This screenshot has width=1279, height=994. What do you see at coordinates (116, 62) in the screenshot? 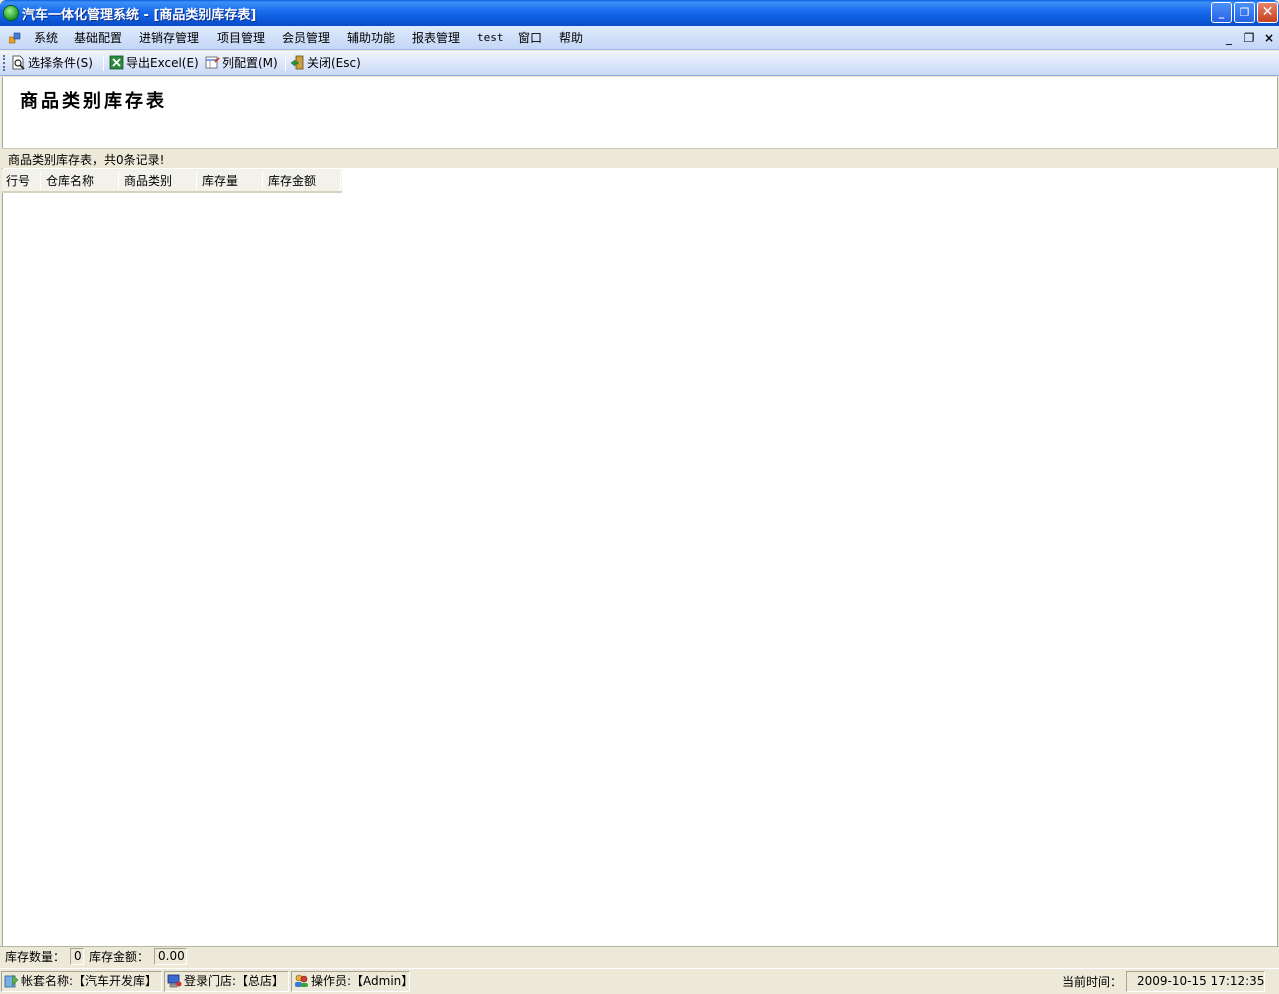
I see `excel-icon` at bounding box center [116, 62].